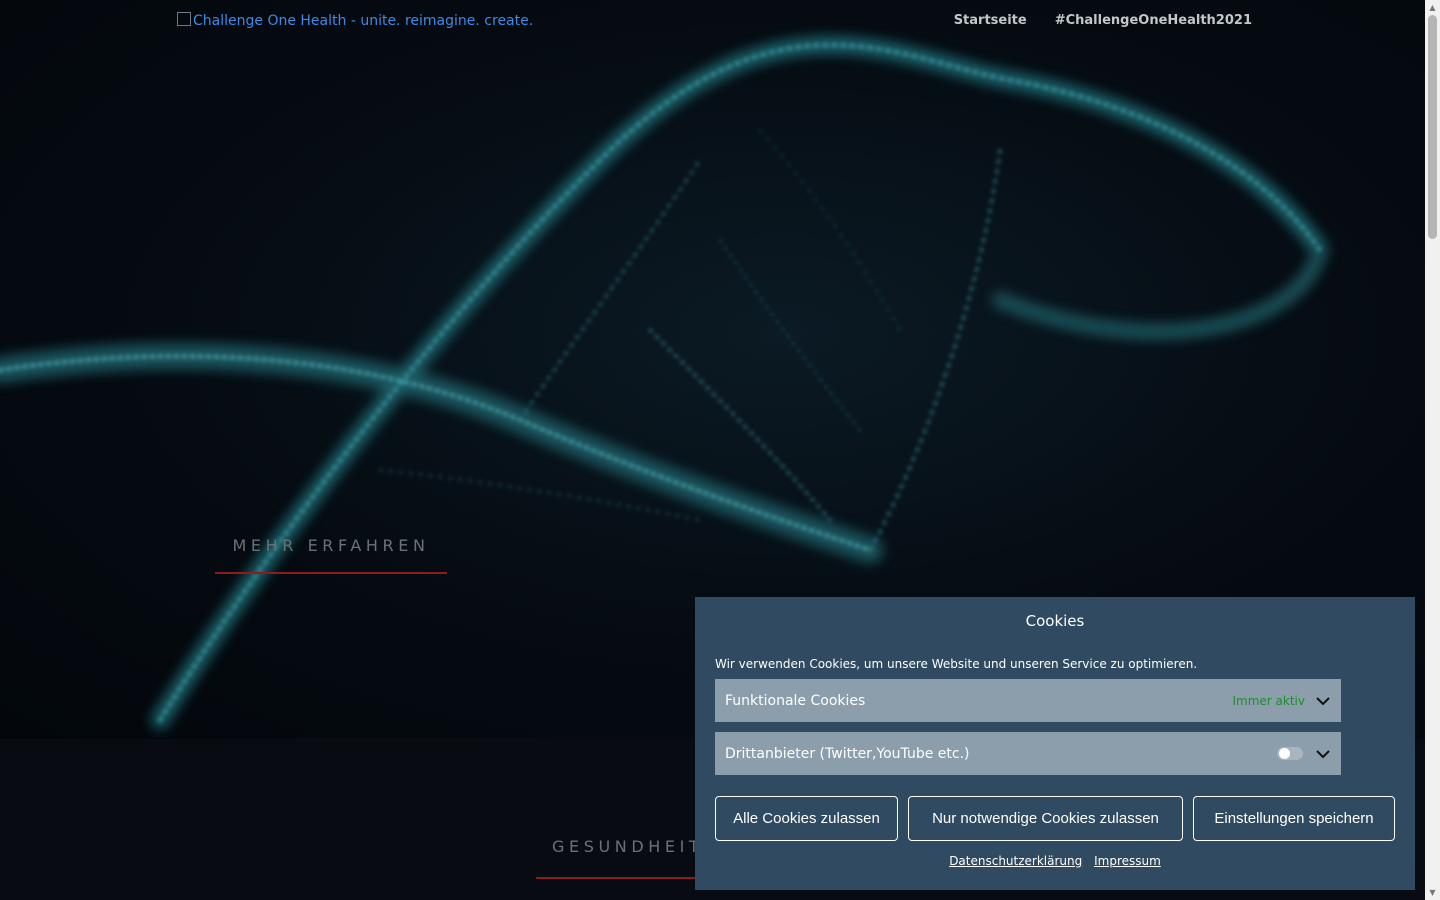 The width and height of the screenshot is (1440, 900). I want to click on broken-image-icon, so click(184, 19).